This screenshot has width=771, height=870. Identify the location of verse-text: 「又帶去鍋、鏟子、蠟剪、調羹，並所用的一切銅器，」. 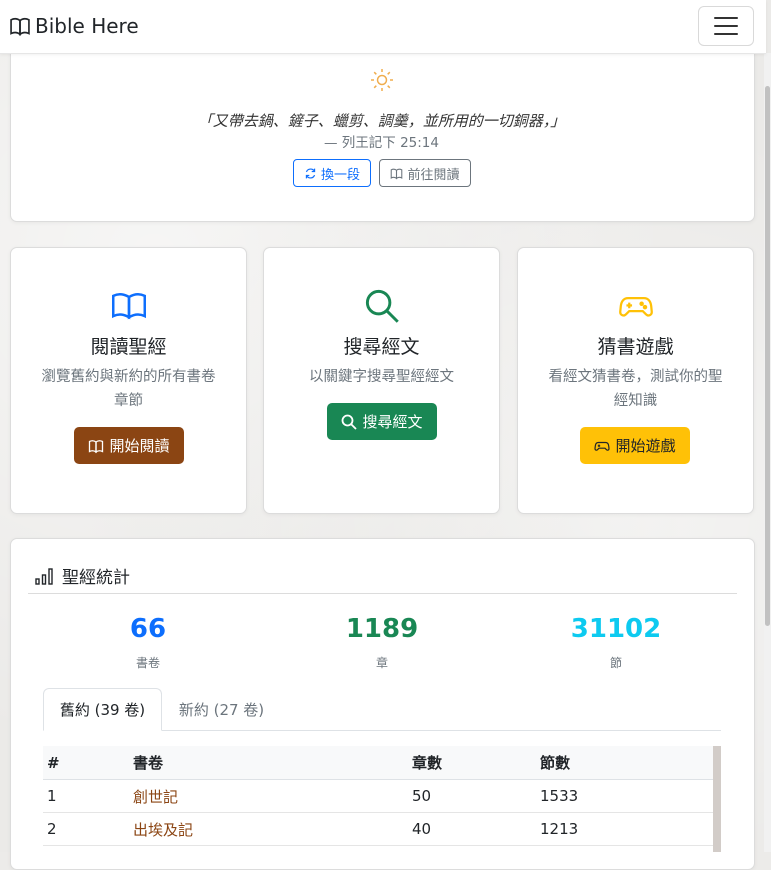
(381, 121).